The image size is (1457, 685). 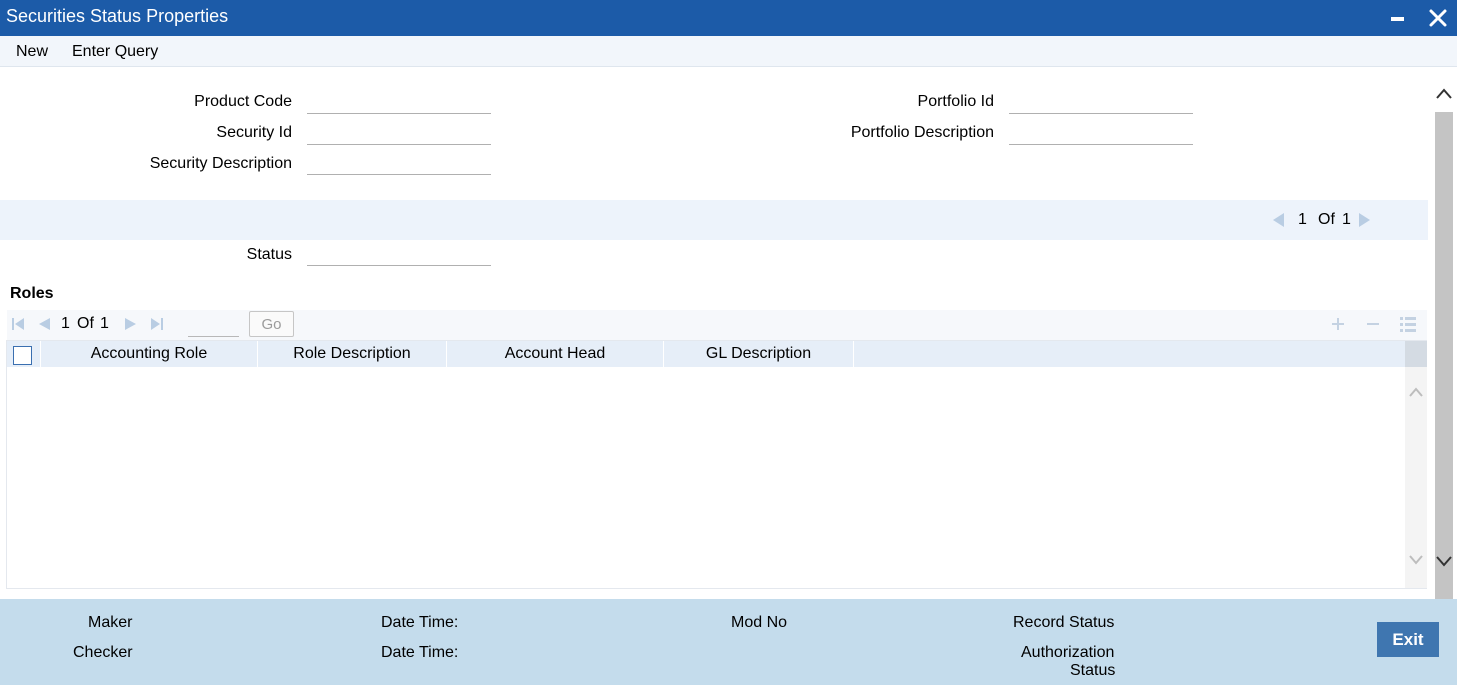 What do you see at coordinates (271, 324) in the screenshot?
I see `go-button: Go` at bounding box center [271, 324].